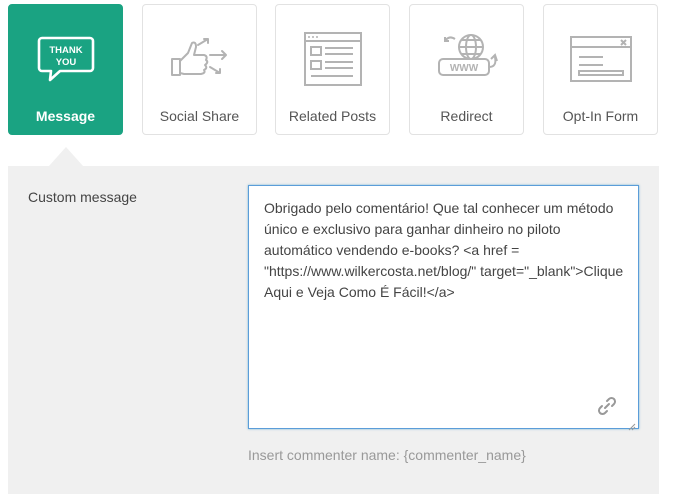 This screenshot has width=682, height=494. What do you see at coordinates (600, 63) in the screenshot?
I see `optin-window-icon` at bounding box center [600, 63].